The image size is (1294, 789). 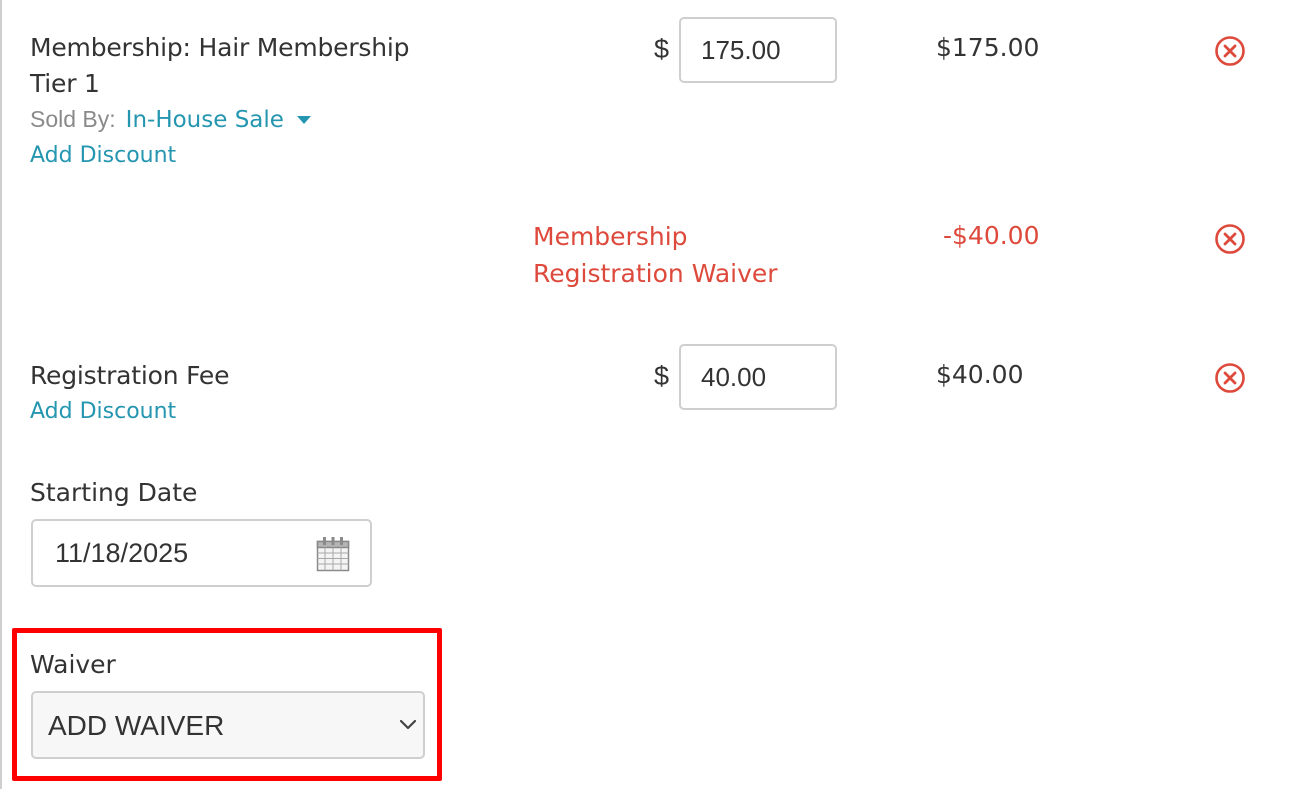 I want to click on add-discount-link-registration-fee: Add Discount, so click(x=103, y=411).